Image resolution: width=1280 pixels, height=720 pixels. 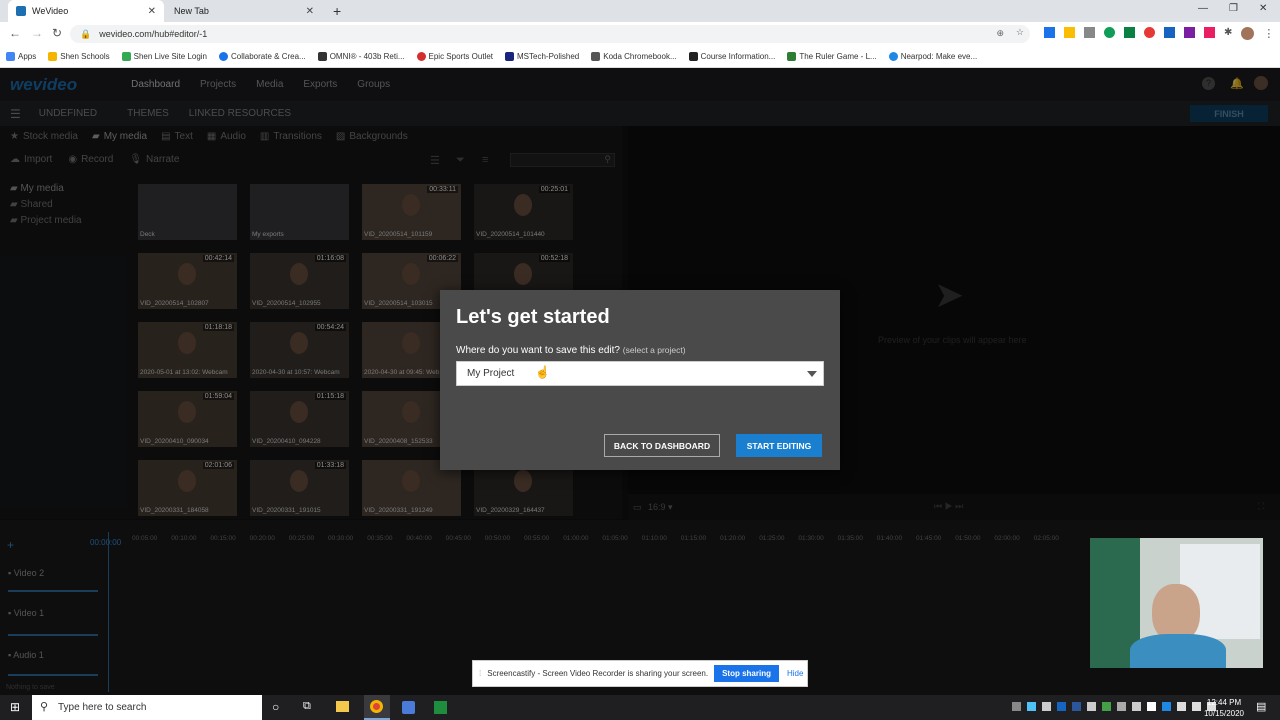 I want to click on minimize-icon: —, so click(x=1203, y=8).